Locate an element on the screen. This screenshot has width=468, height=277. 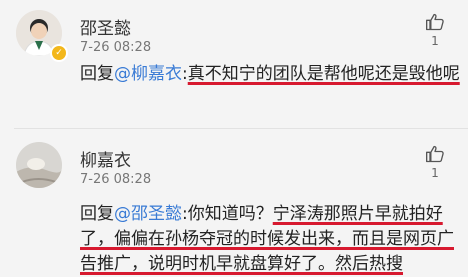
avatar is located at coordinates (39, 165).